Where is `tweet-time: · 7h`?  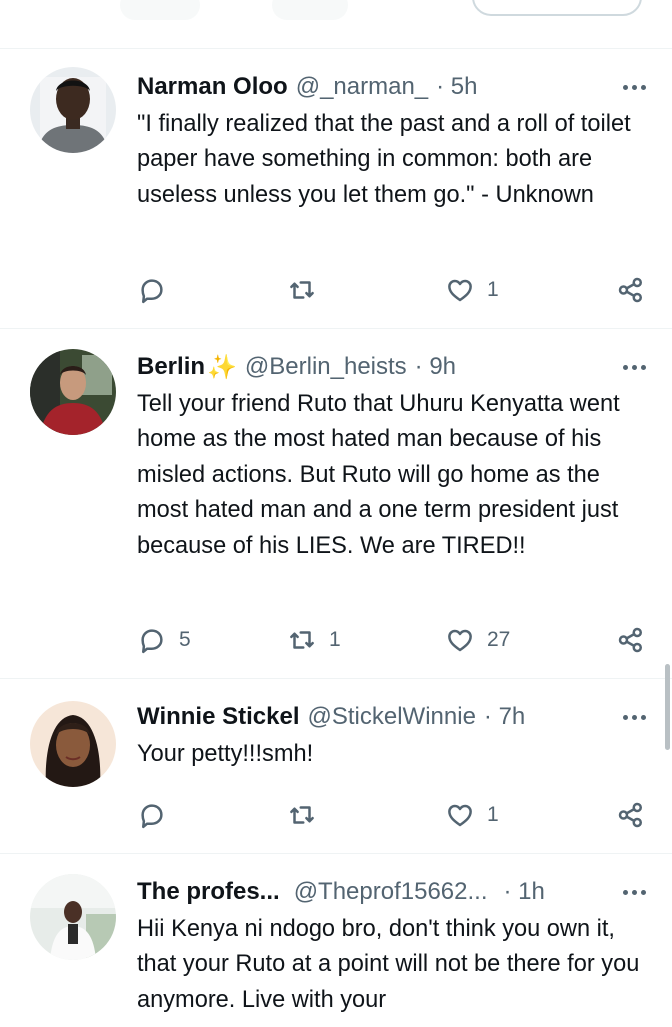 tweet-time: · 7h is located at coordinates (504, 717).